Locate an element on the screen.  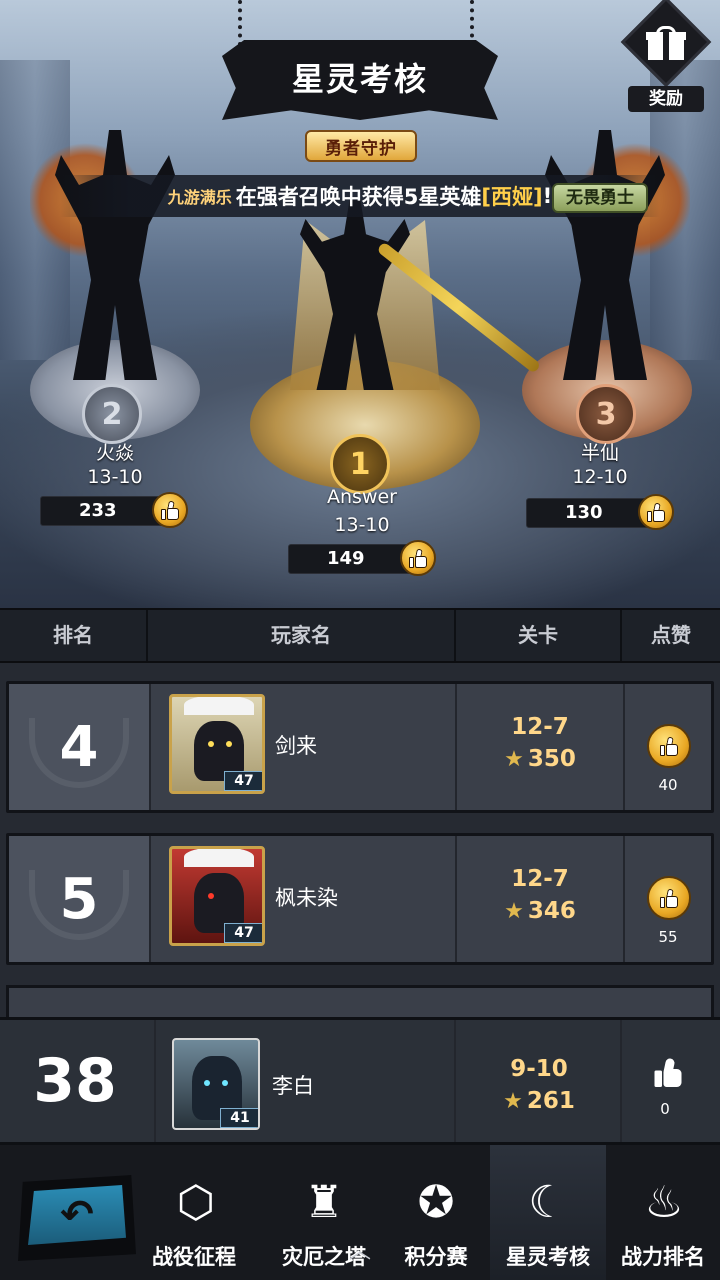
rank-emblem-3: 3 is located at coordinates (606, 414).